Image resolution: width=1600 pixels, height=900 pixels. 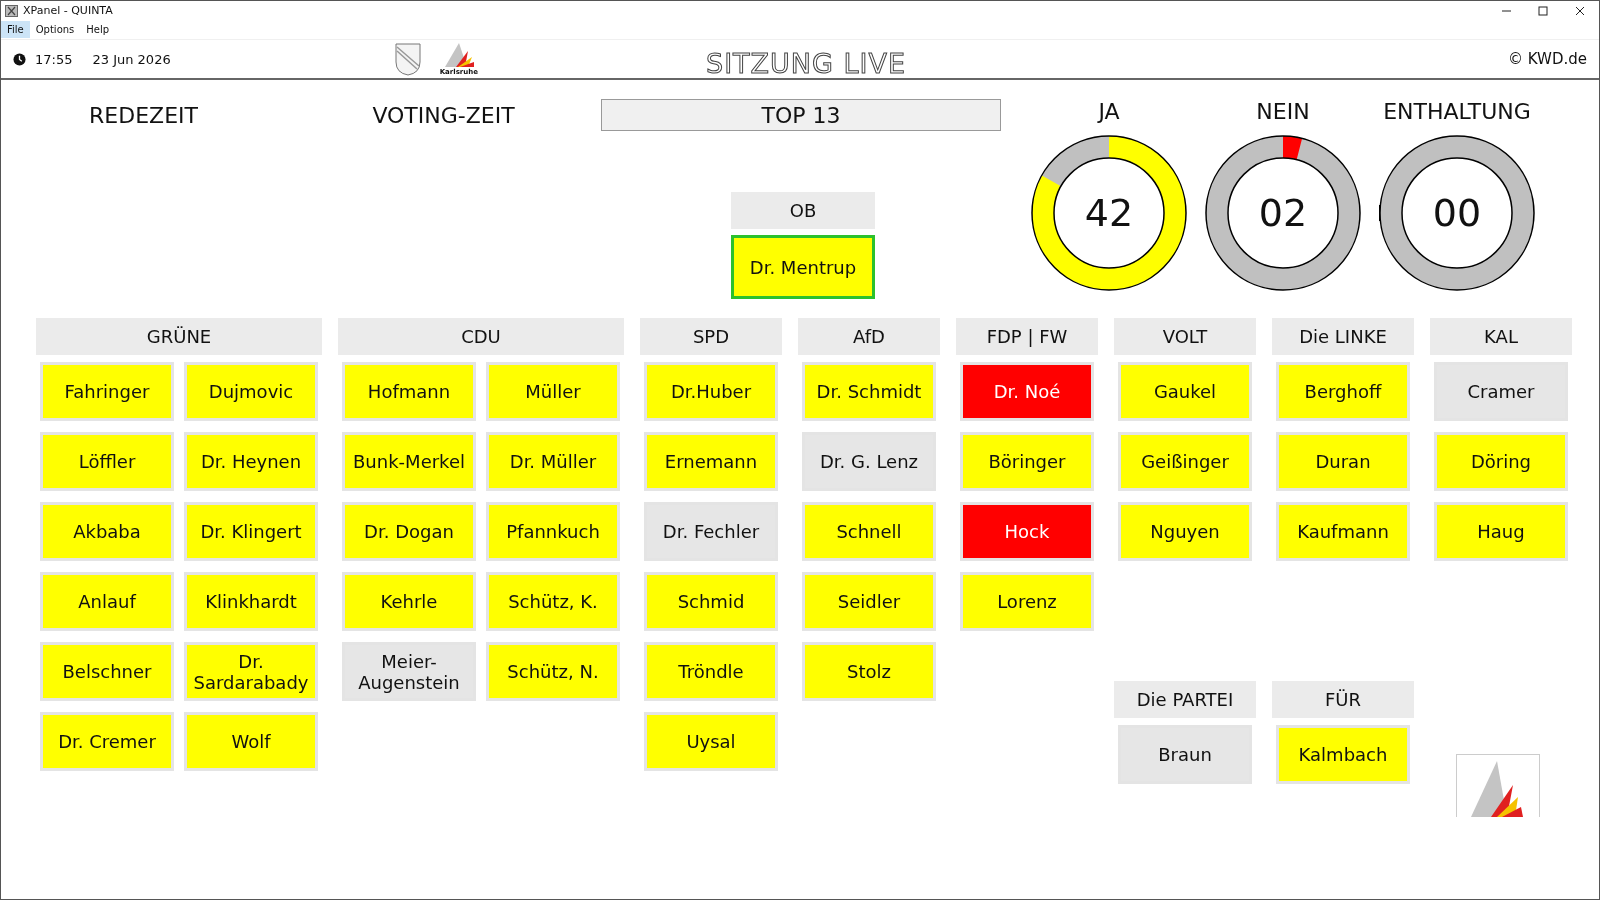 I want to click on member-tile: Kaufmann, so click(x=1343, y=531).